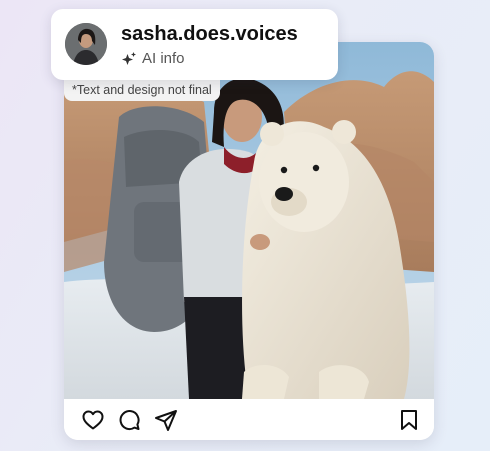 The width and height of the screenshot is (490, 451). I want to click on profile-card: sasha.does.voices AI info, so click(194, 44).